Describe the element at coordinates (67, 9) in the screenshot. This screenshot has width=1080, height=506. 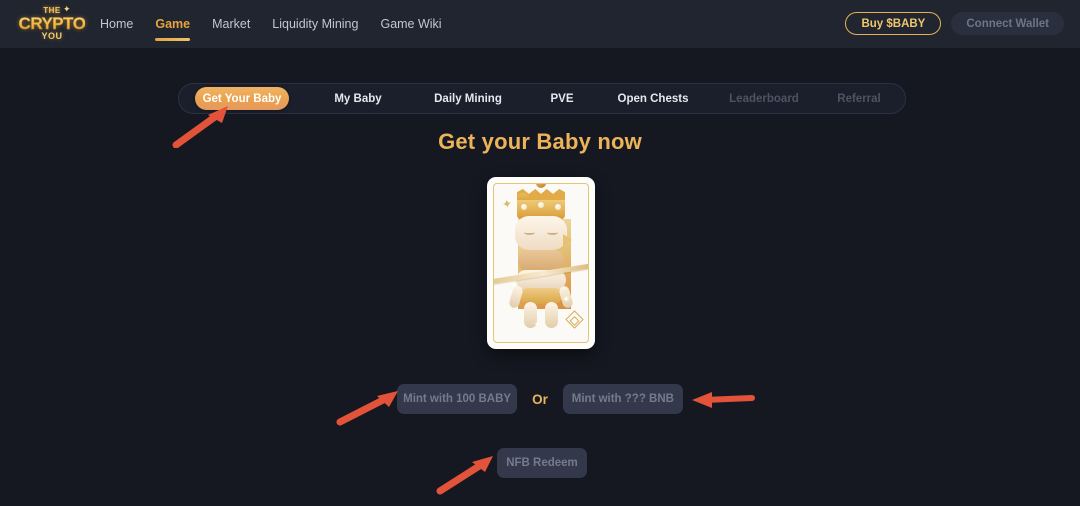
I see `sparkle-icon: ✦` at that location.